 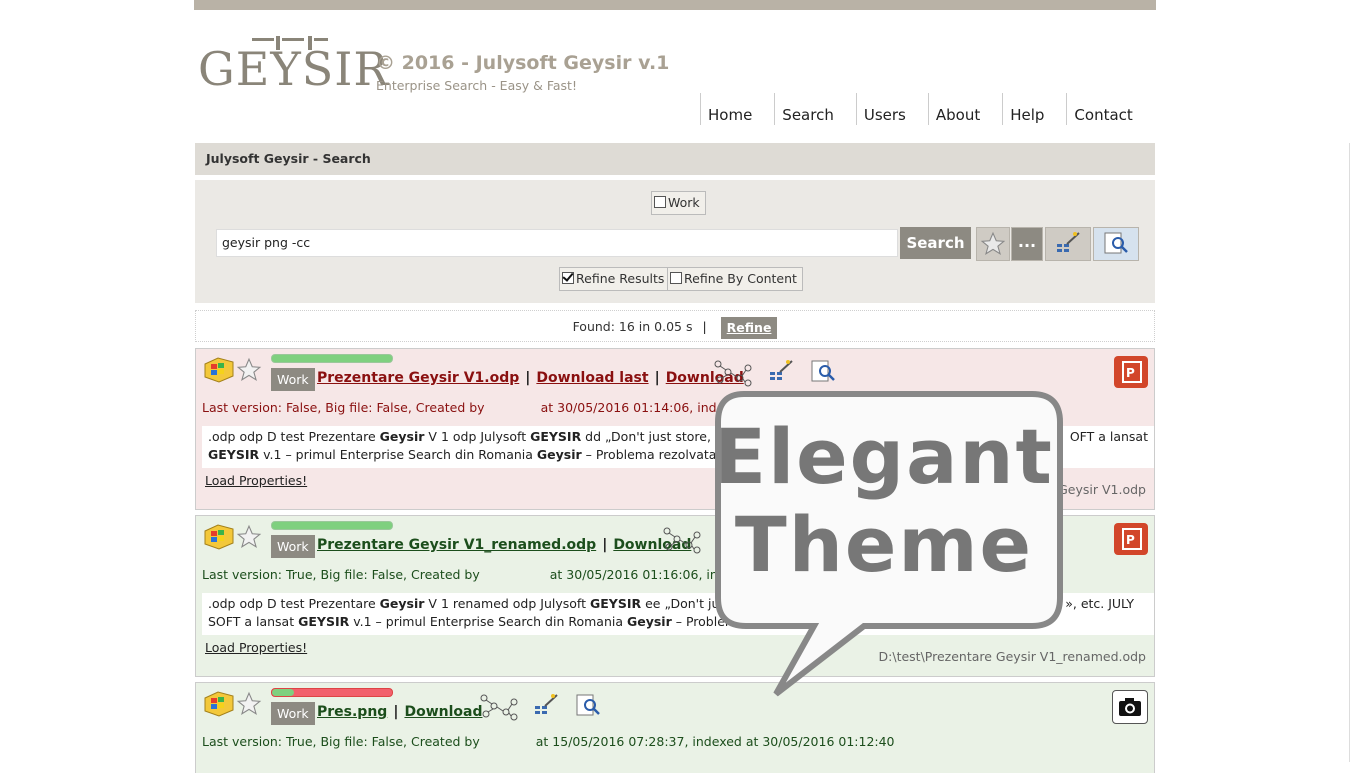 What do you see at coordinates (884, 456) in the screenshot?
I see `callout-line-1: Elegant` at bounding box center [884, 456].